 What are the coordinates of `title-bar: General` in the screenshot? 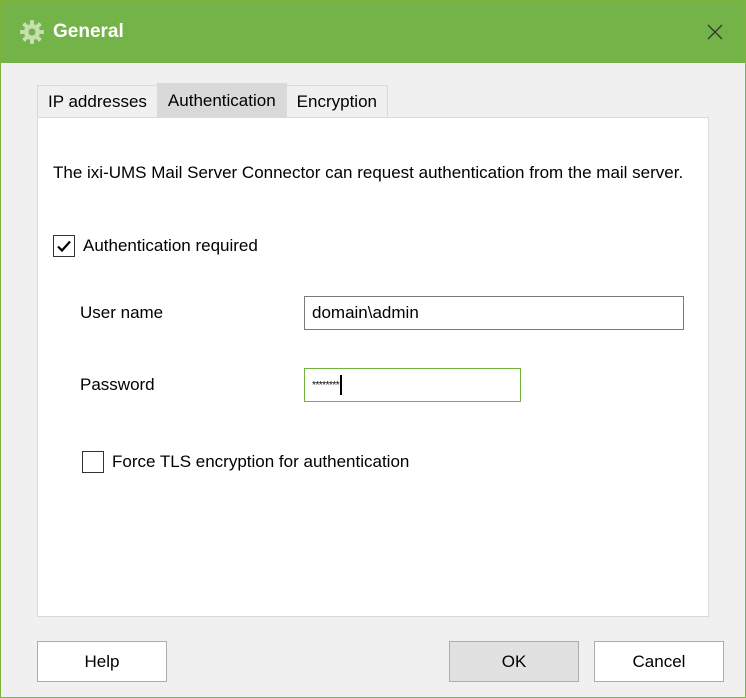 It's located at (373, 32).